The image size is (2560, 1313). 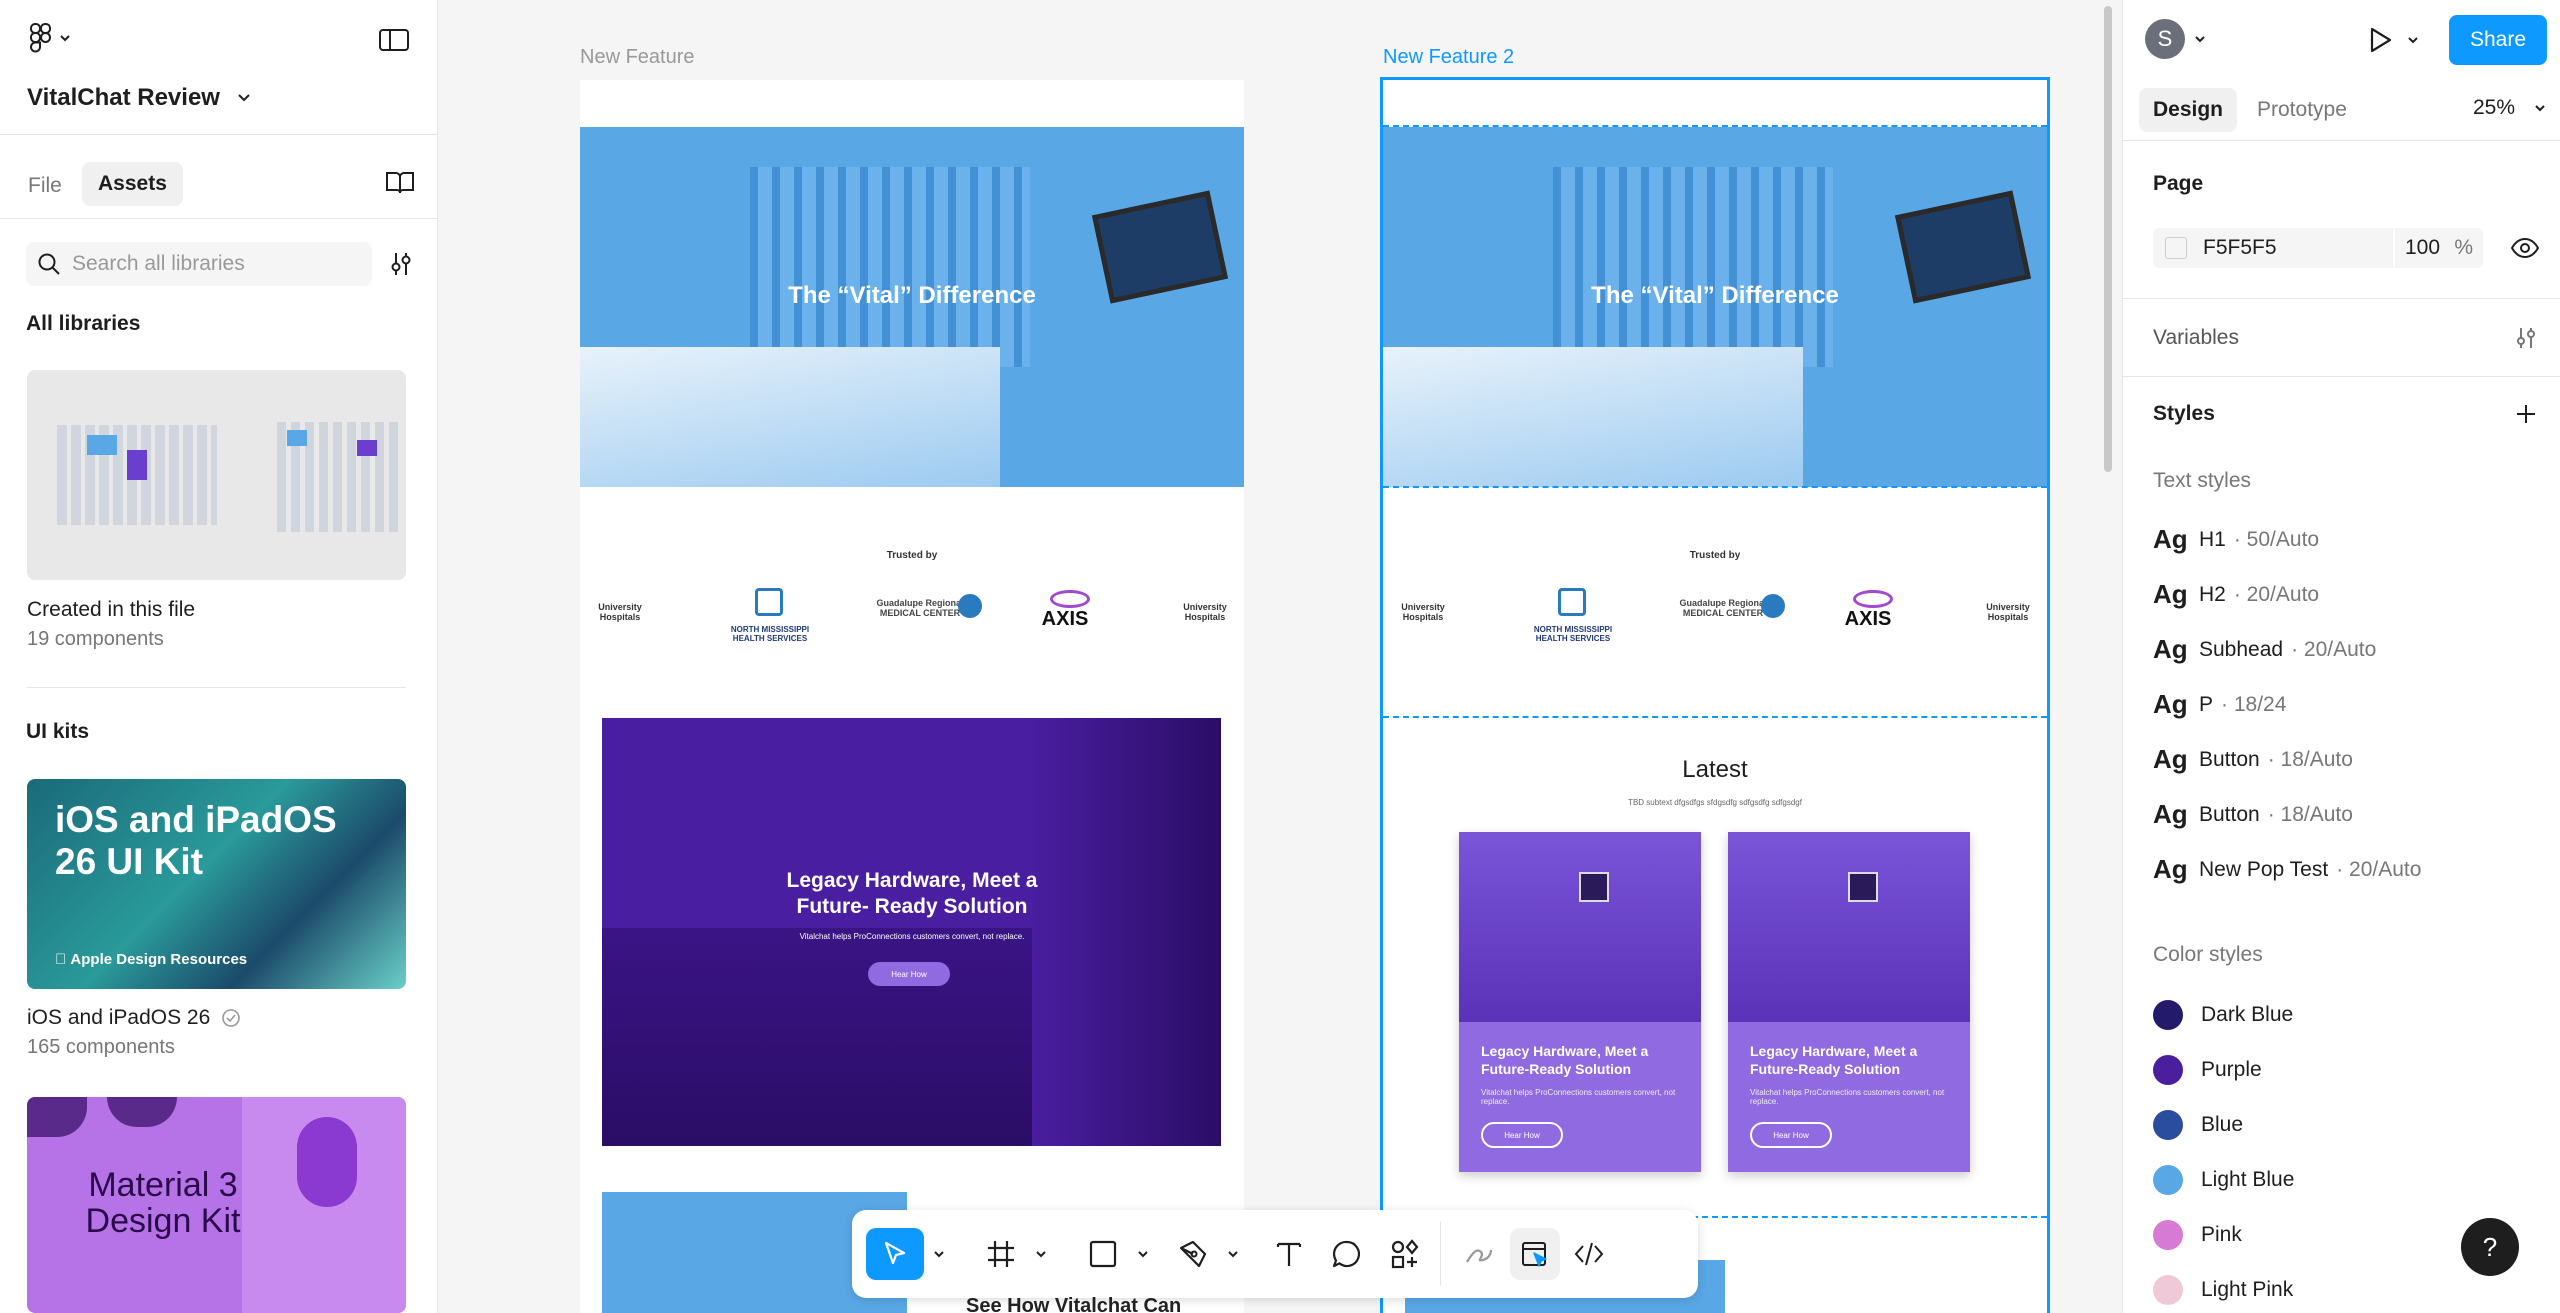 What do you see at coordinates (2439, 248) in the screenshot?
I see `page-opacity-field: 100 %` at bounding box center [2439, 248].